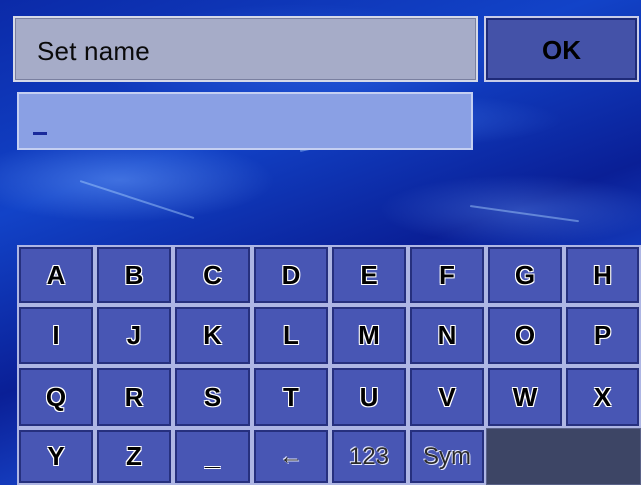 The image size is (641, 485). I want to click on key-label: T, so click(291, 396).